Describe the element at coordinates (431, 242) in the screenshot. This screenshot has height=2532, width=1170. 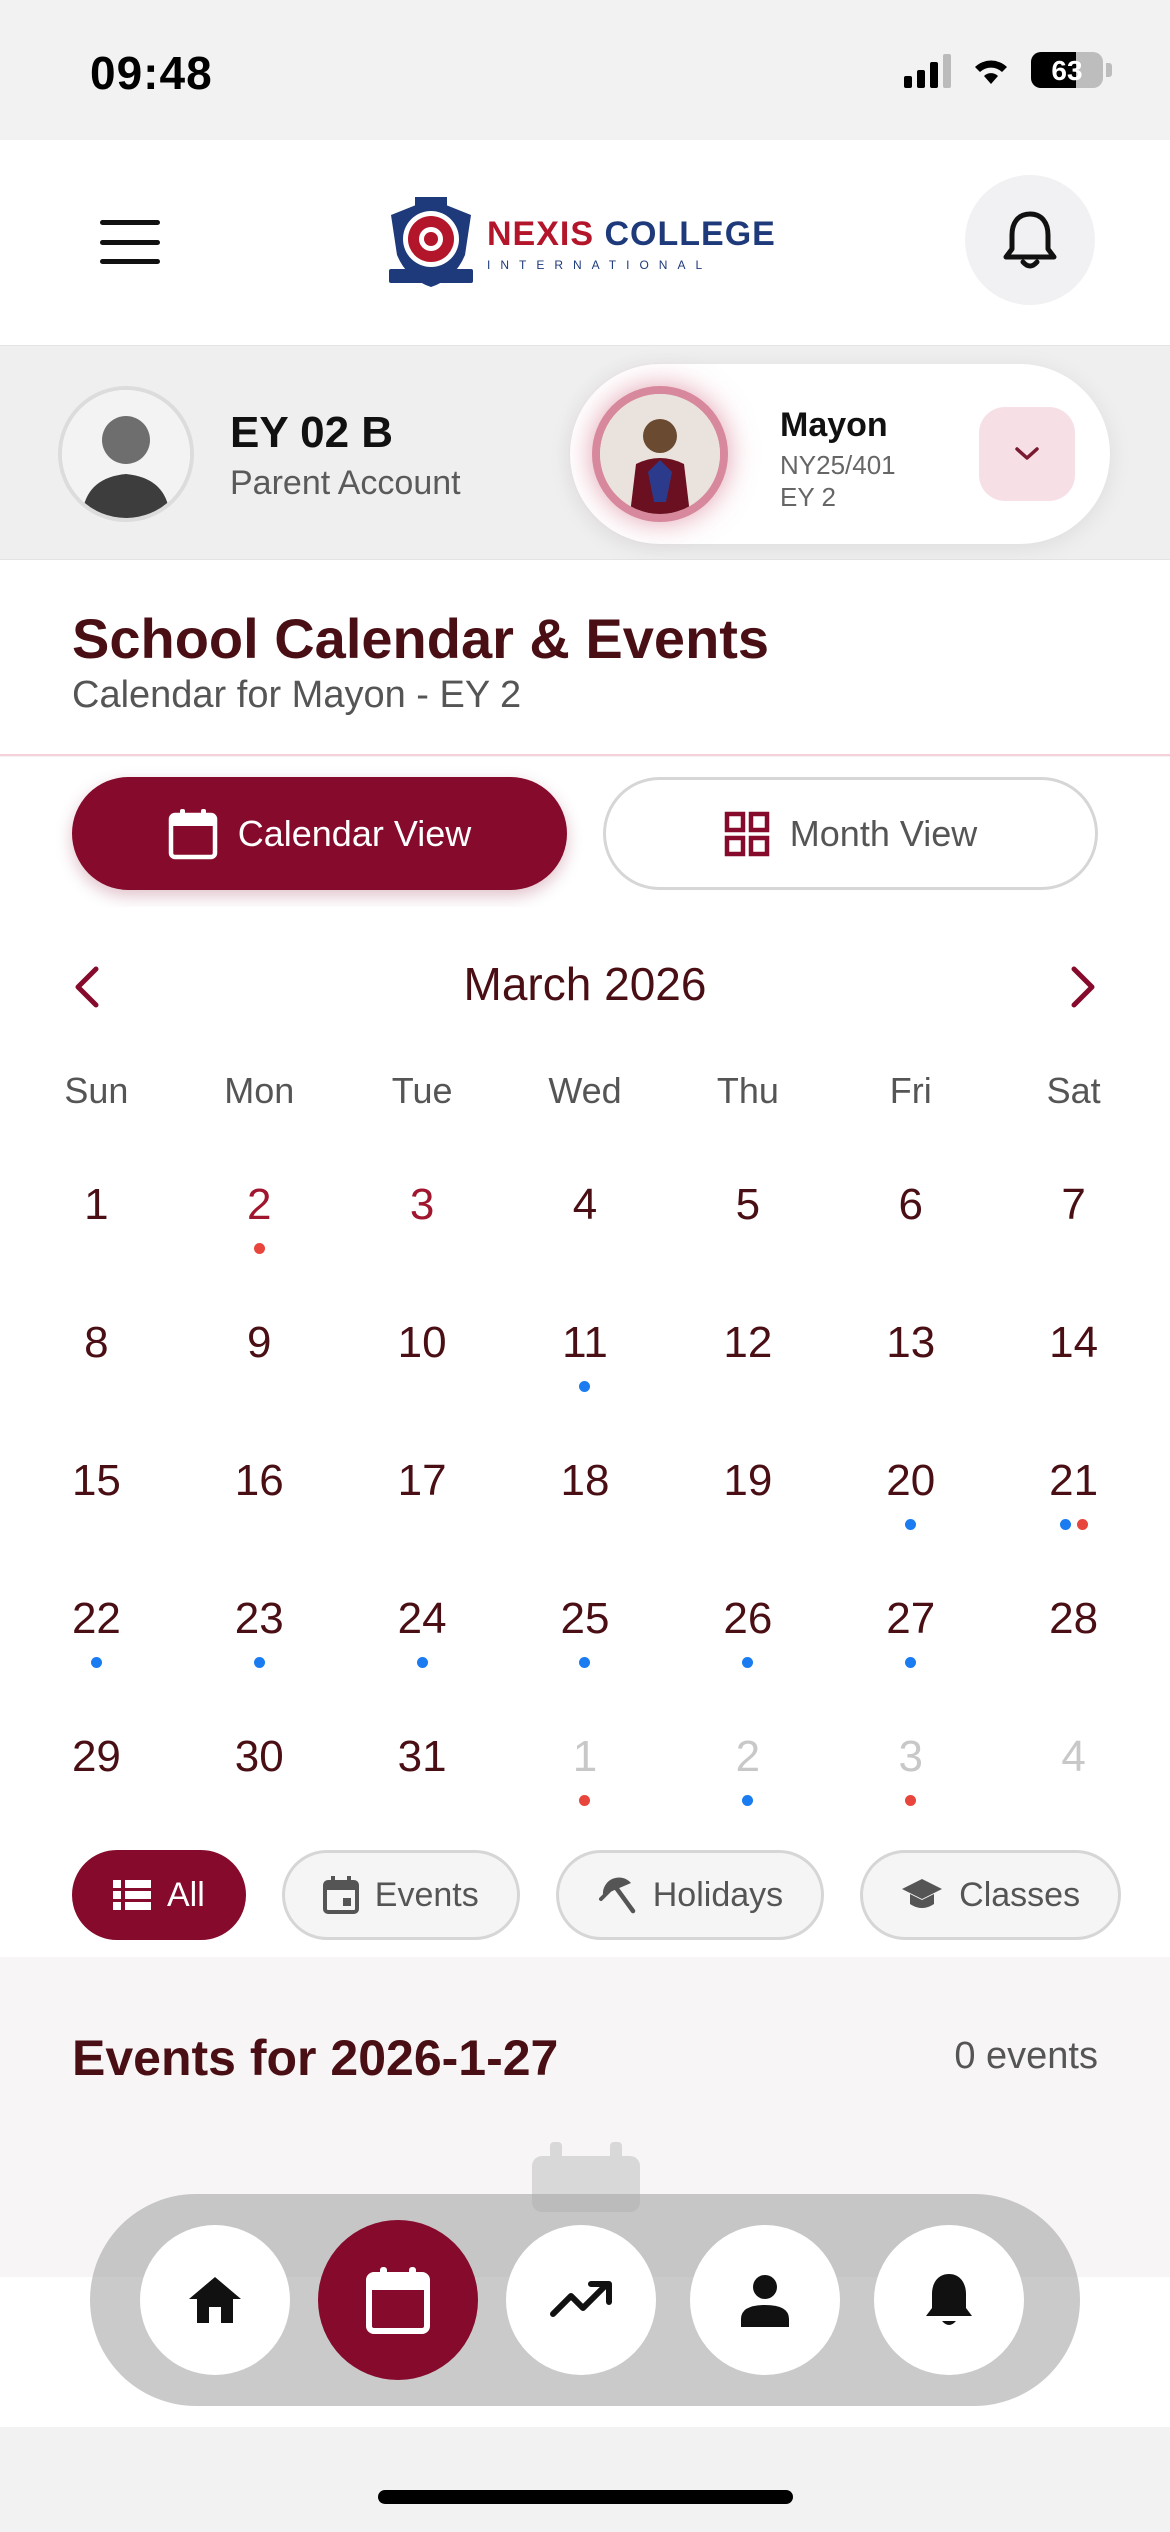
I see `crest-icon` at that location.